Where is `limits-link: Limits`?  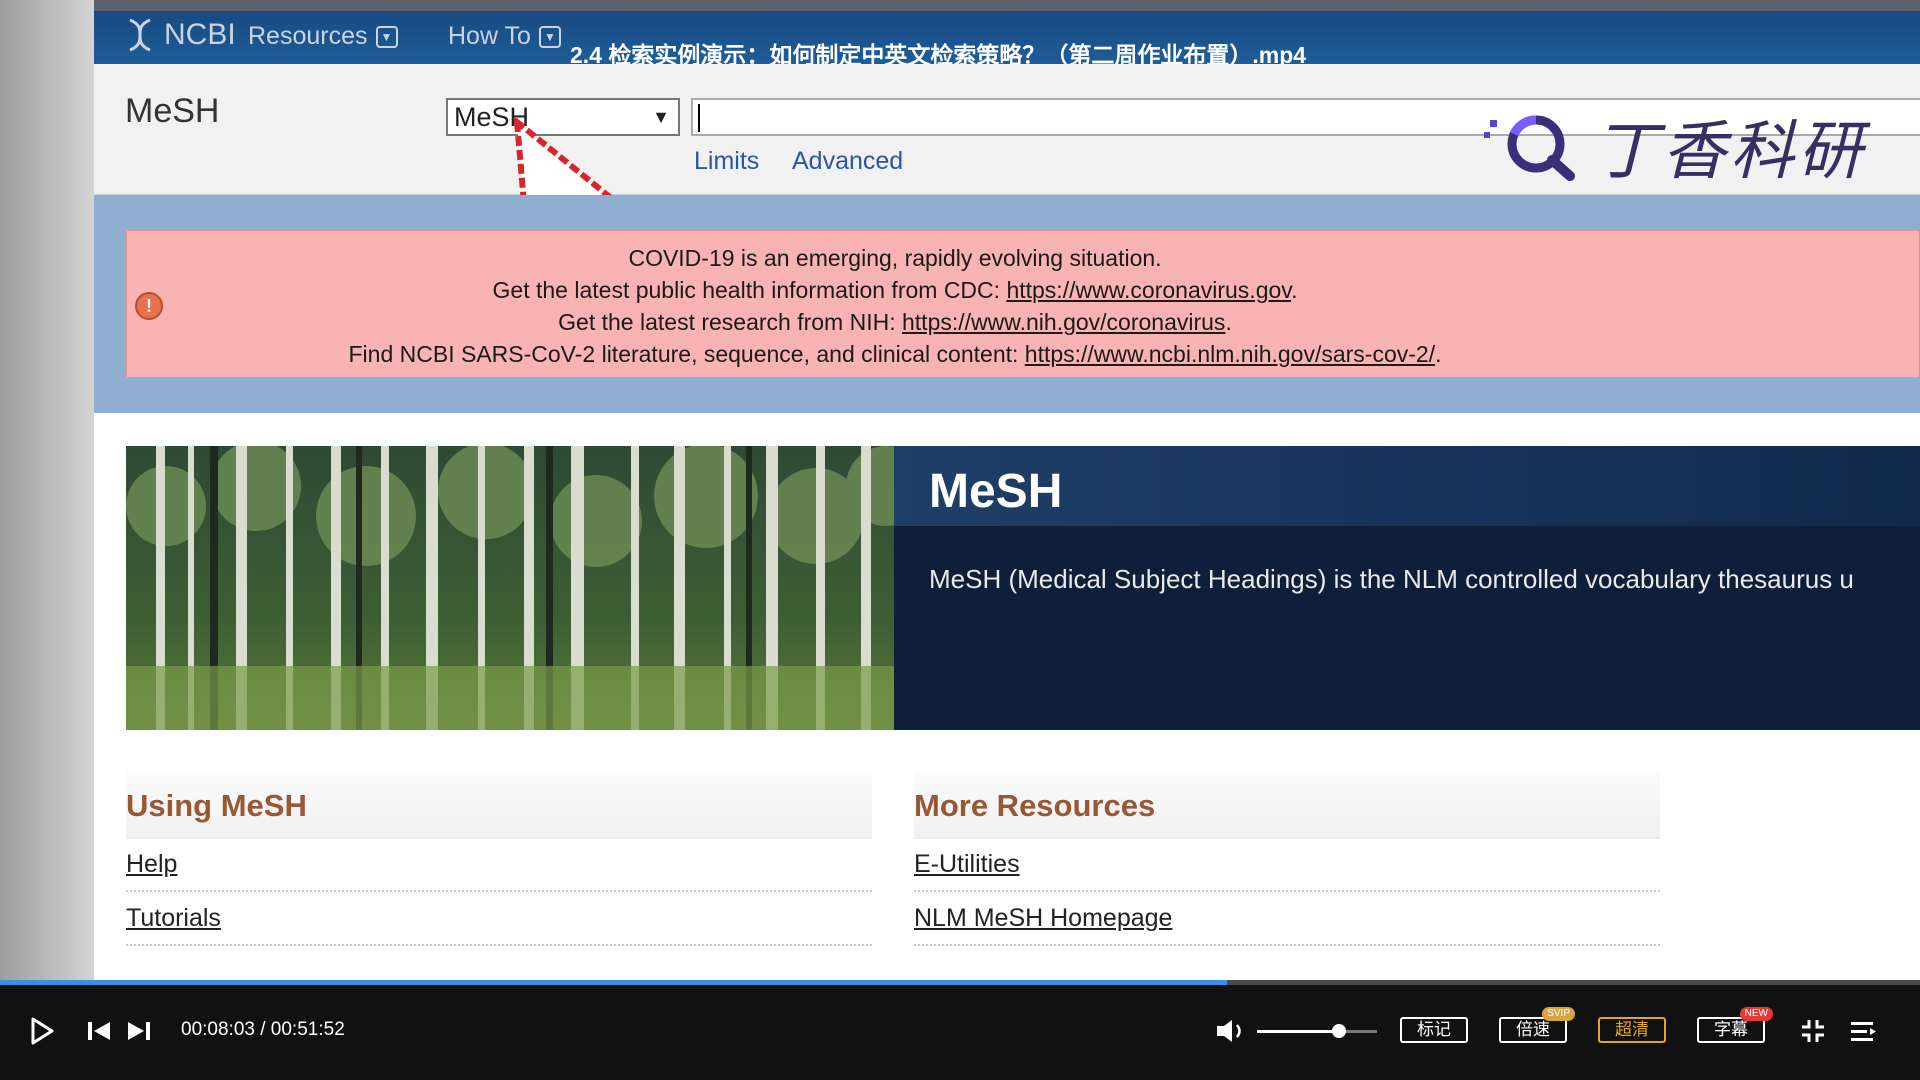
limits-link: Limits is located at coordinates (726, 161).